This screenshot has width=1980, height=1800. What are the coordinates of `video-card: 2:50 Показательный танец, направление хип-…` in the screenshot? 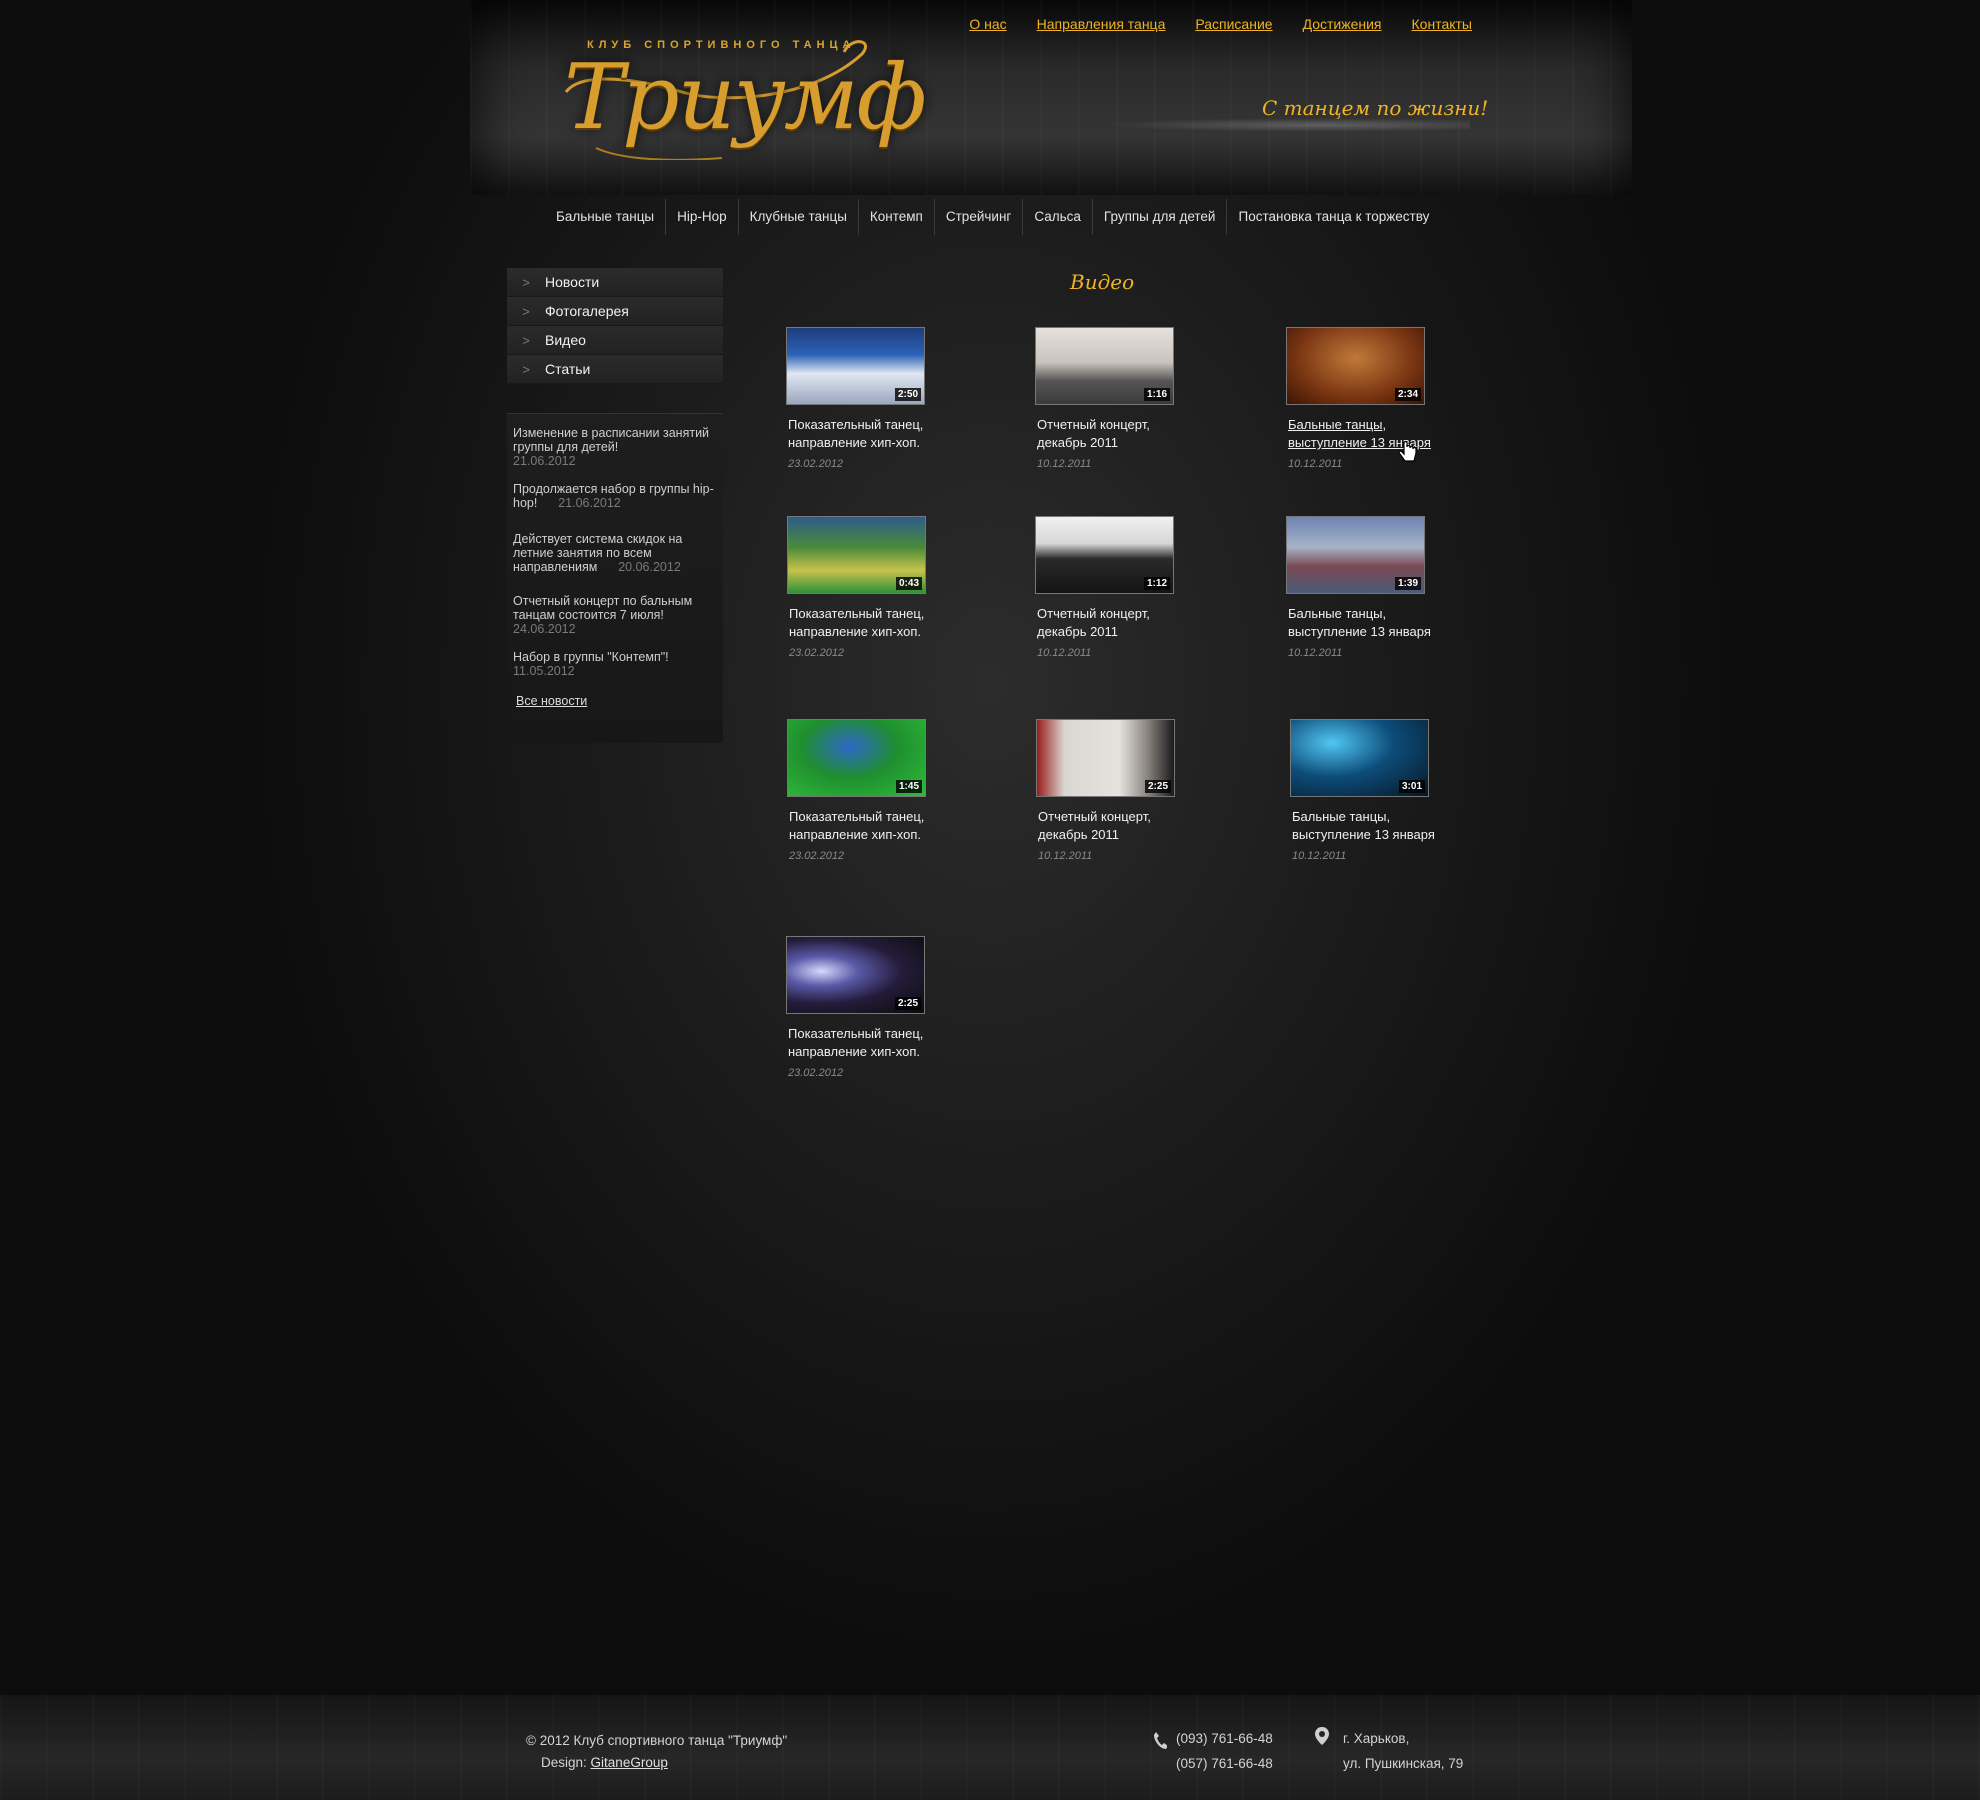 It's located at (881, 398).